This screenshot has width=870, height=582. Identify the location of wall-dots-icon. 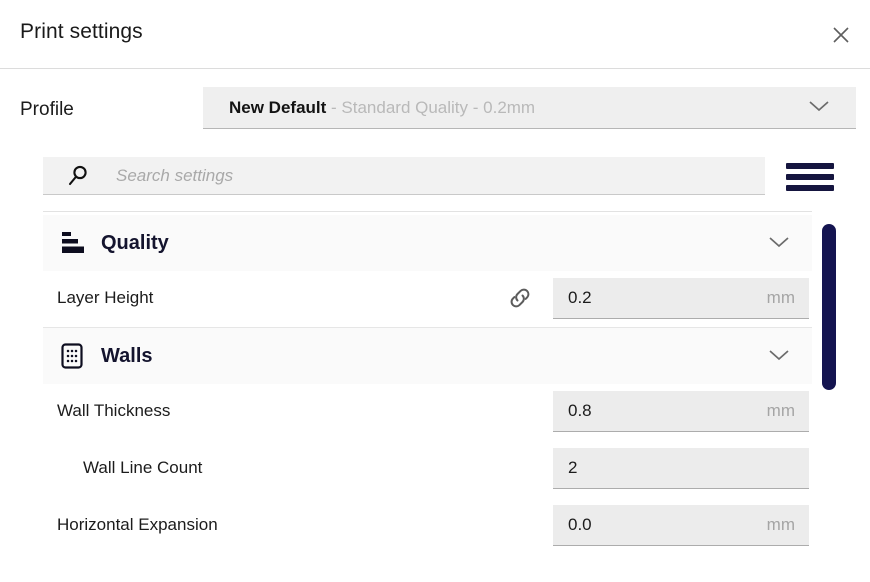
(72, 356).